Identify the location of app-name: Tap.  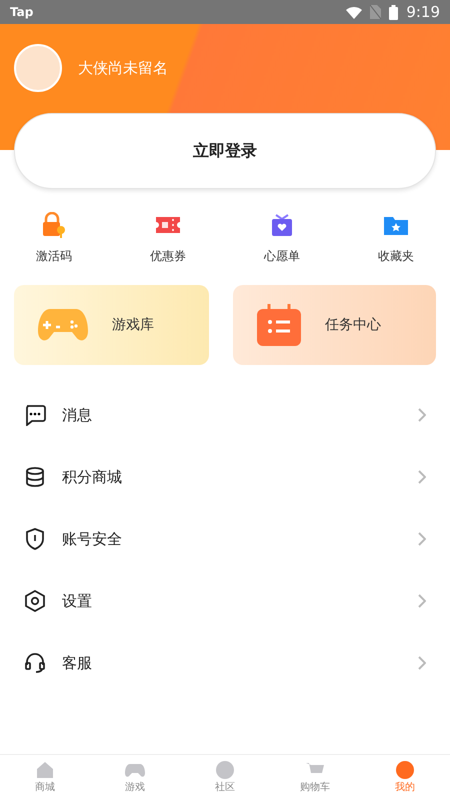
(22, 12).